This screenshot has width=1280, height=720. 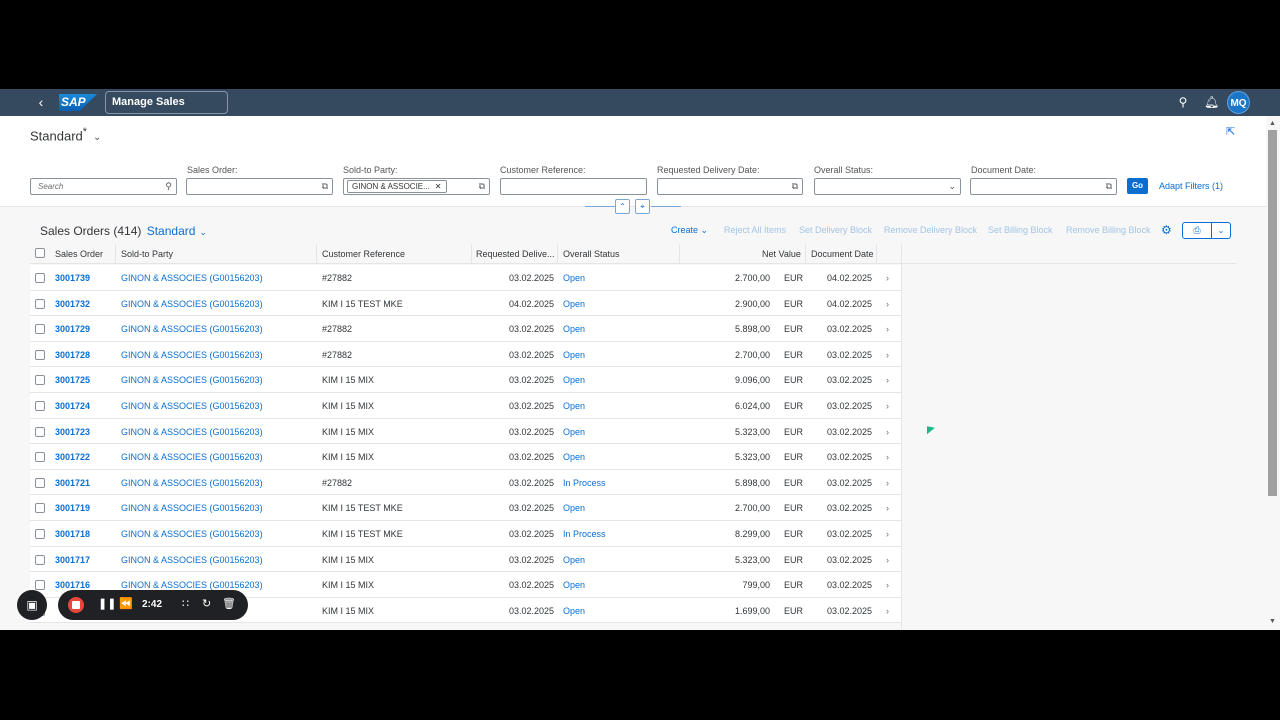 I want to click on sales-order-link: 3001724, so click(x=72, y=406).